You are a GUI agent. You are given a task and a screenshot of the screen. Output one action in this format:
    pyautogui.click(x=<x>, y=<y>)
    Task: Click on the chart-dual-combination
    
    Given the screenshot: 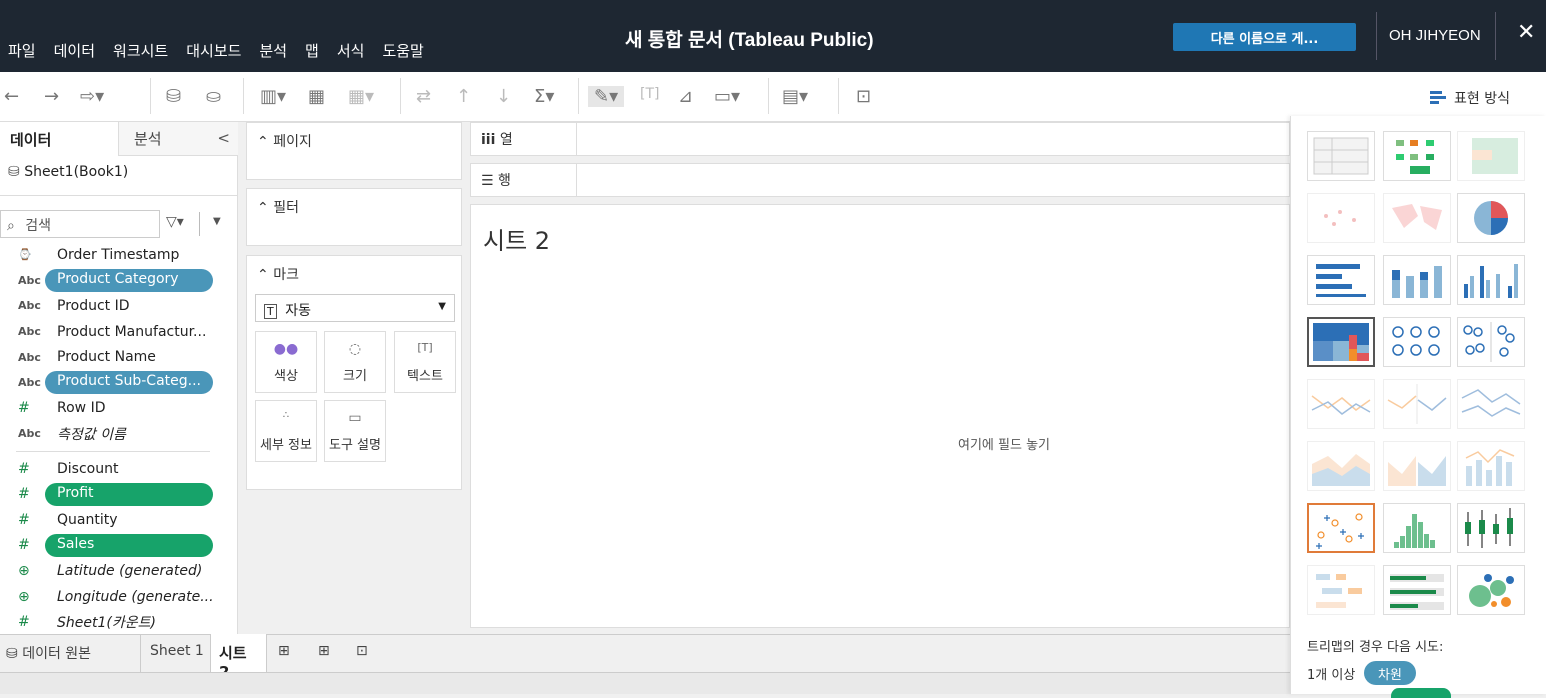 What is the action you would take?
    pyautogui.click(x=1491, y=466)
    